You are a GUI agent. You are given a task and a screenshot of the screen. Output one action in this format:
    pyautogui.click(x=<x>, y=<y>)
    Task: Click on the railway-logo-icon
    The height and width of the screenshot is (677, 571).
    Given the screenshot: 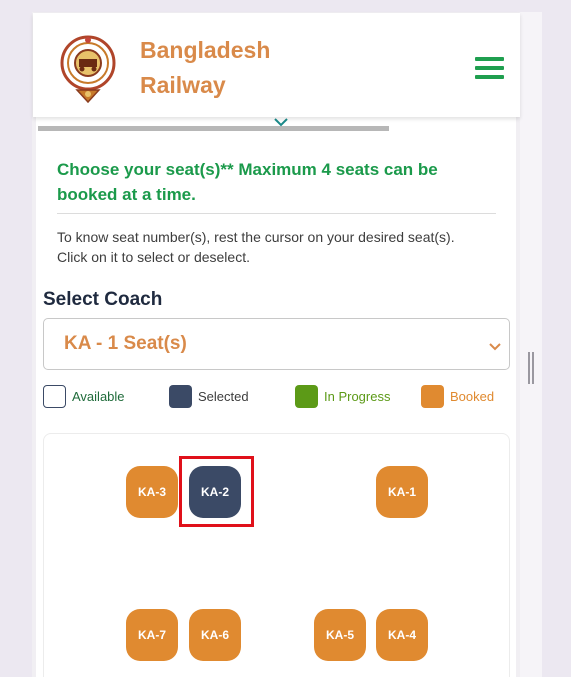 What is the action you would take?
    pyautogui.click(x=88, y=69)
    